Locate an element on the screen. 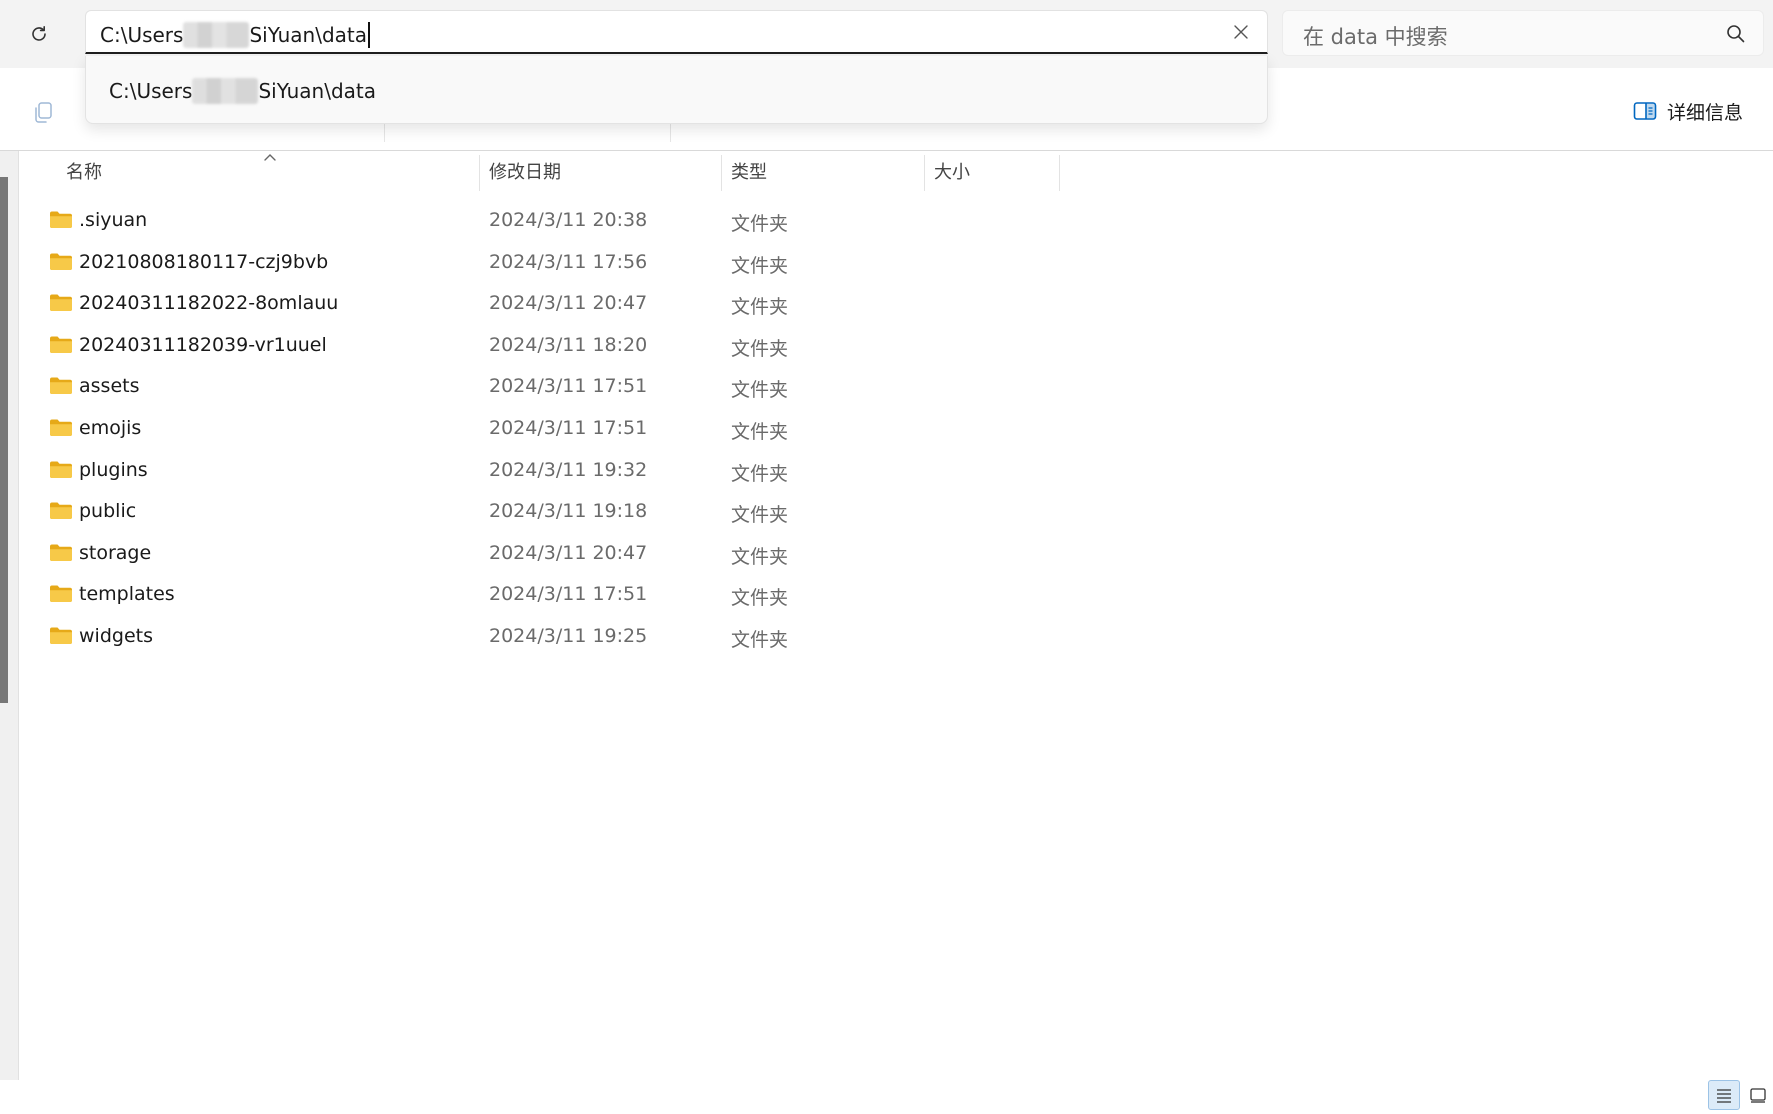 The image size is (1773, 1114). details-pane-button: 详细信息 is located at coordinates (1688, 111).